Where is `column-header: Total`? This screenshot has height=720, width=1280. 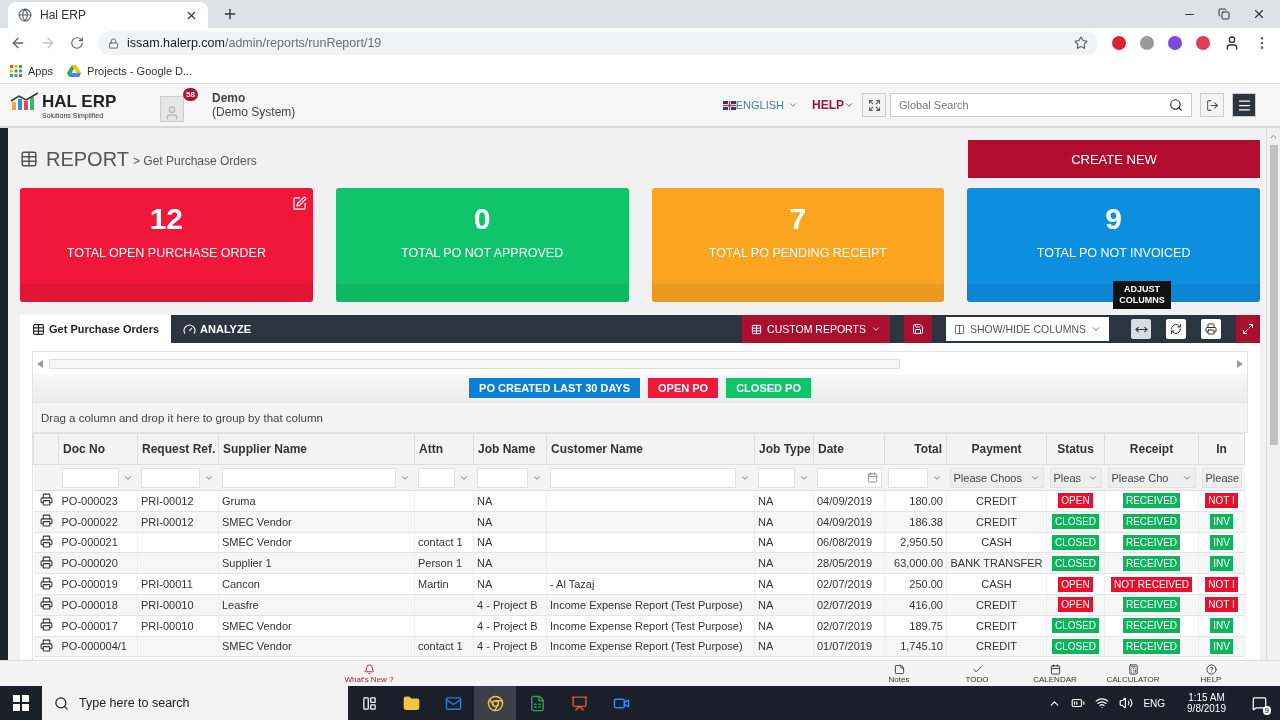
column-header: Total is located at coordinates (915, 449).